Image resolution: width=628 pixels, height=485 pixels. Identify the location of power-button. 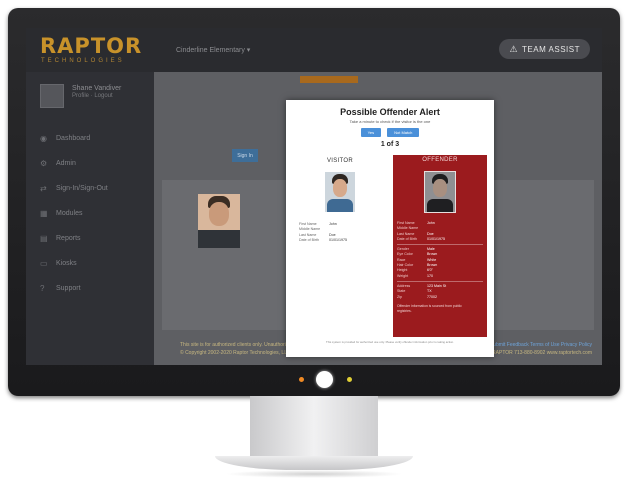
(324, 379).